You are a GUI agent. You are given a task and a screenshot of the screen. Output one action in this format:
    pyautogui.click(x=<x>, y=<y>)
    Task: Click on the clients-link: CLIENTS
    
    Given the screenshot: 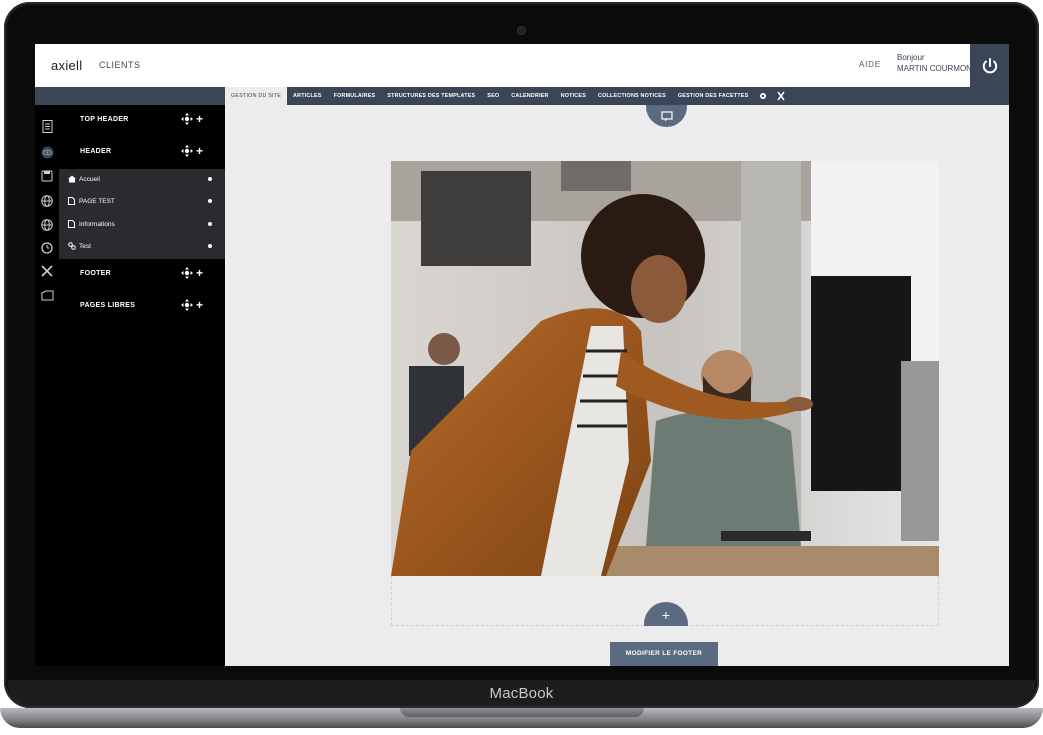 What is the action you would take?
    pyautogui.click(x=120, y=65)
    